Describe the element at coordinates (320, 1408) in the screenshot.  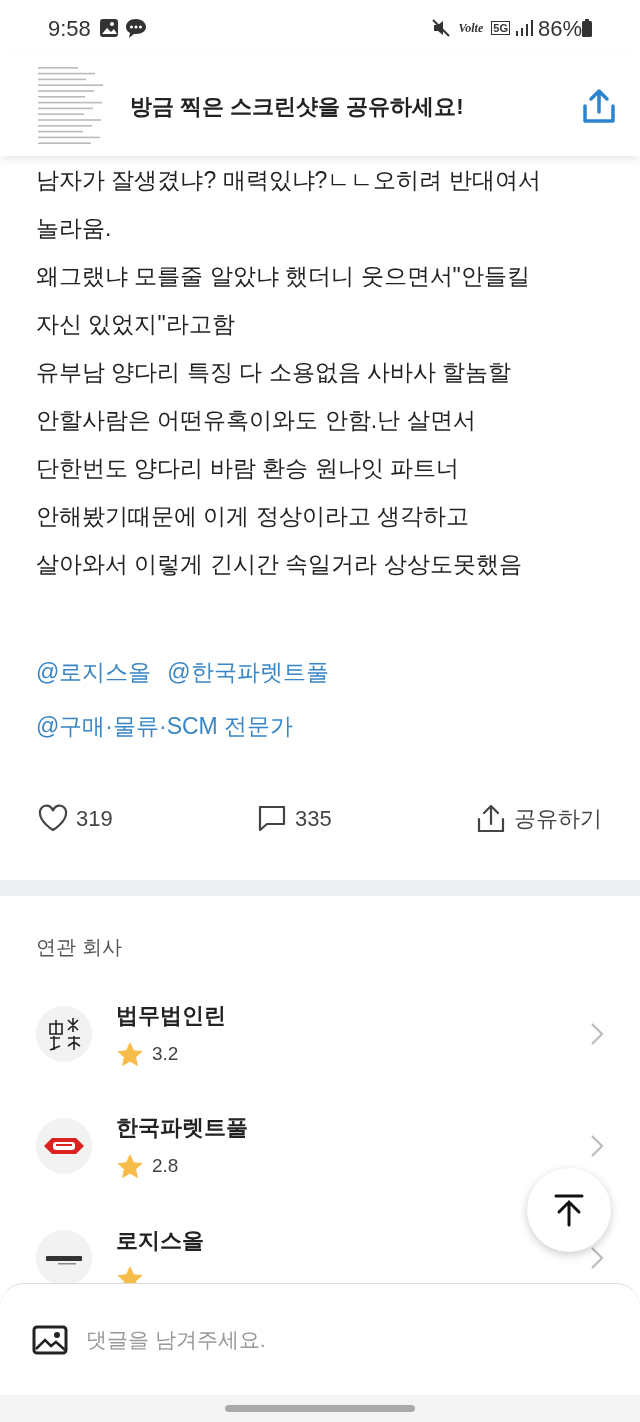
I see `home-indicator` at that location.